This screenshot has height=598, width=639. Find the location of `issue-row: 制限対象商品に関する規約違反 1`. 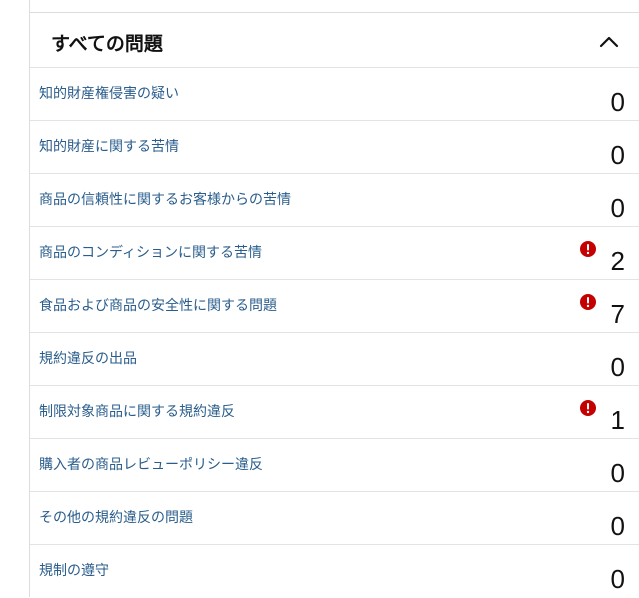

issue-row: 制限対象商品に関する規約違反 1 is located at coordinates (334, 412).